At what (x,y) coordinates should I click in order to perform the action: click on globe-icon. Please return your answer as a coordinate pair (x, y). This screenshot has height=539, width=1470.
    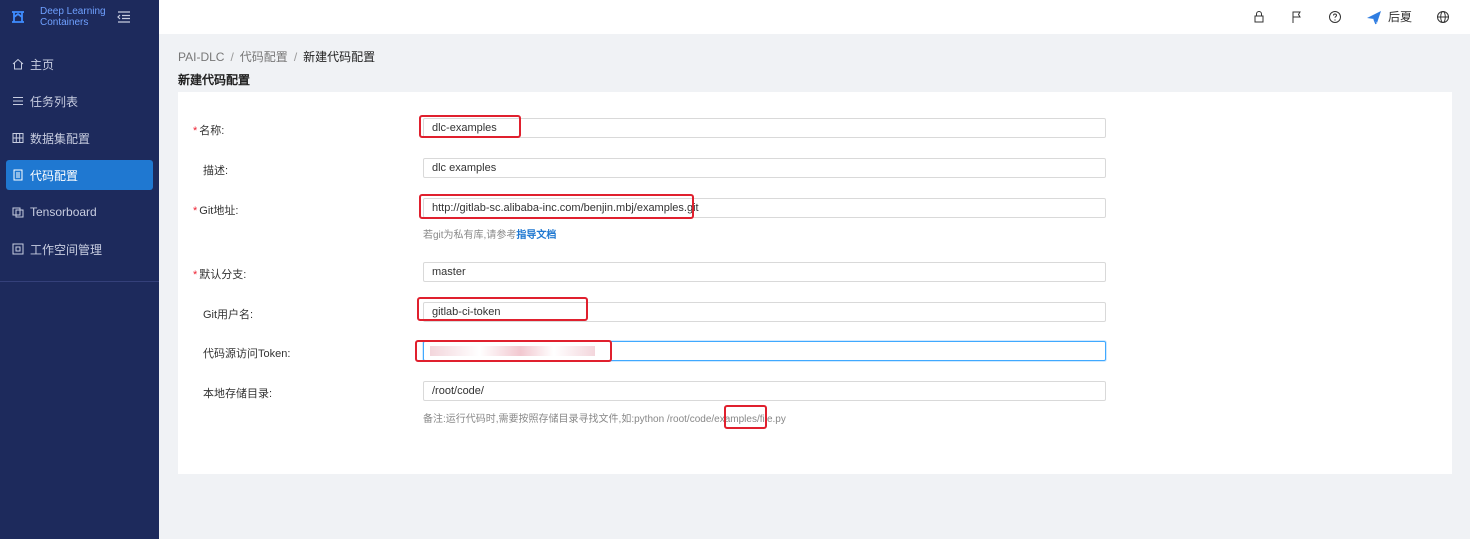
    Looking at the image, I should click on (1443, 16).